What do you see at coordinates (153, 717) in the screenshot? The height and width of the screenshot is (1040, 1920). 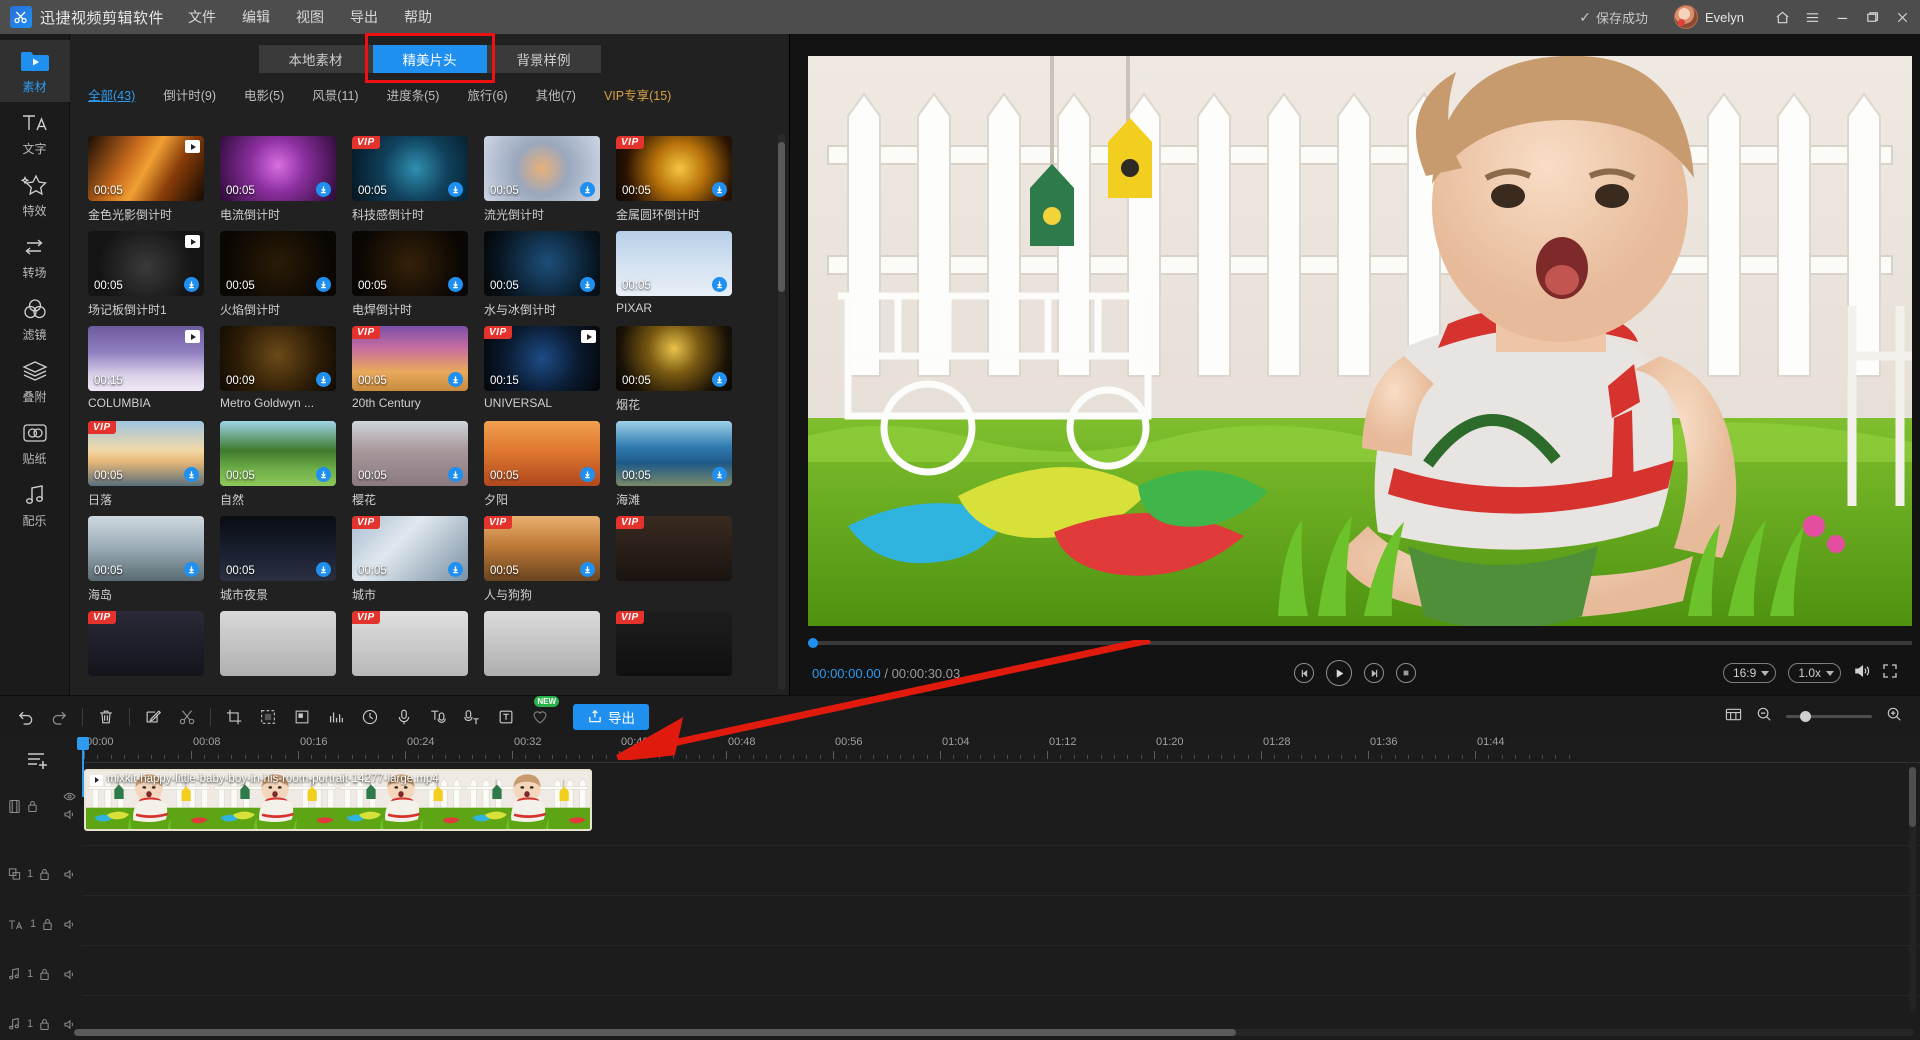 I see `edit-button` at bounding box center [153, 717].